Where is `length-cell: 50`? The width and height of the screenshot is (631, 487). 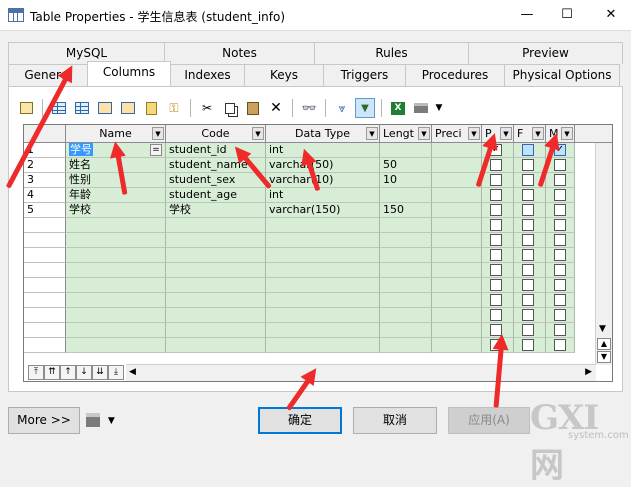
length-cell: 50 is located at coordinates (406, 165).